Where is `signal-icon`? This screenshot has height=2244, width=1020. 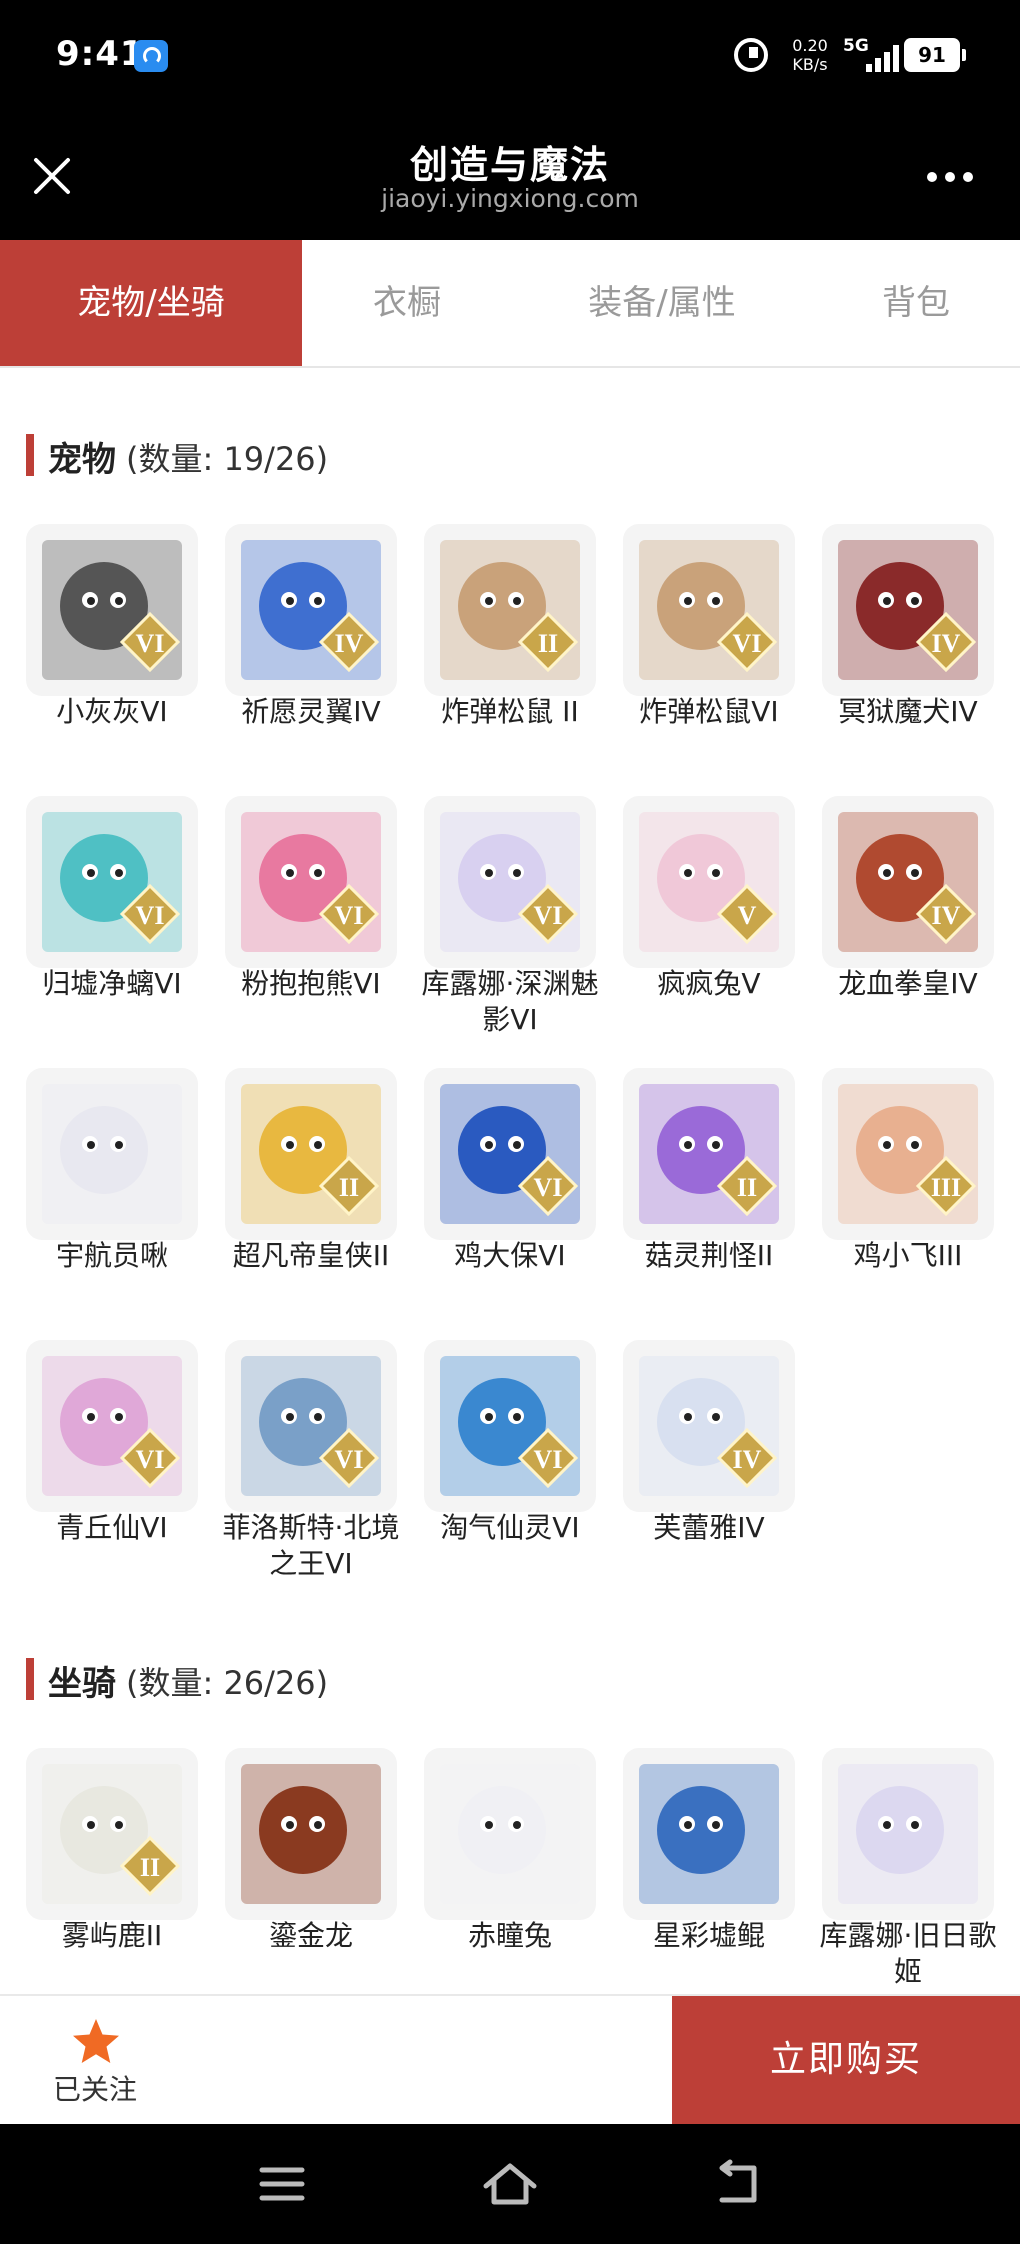 signal-icon is located at coordinates (882, 57).